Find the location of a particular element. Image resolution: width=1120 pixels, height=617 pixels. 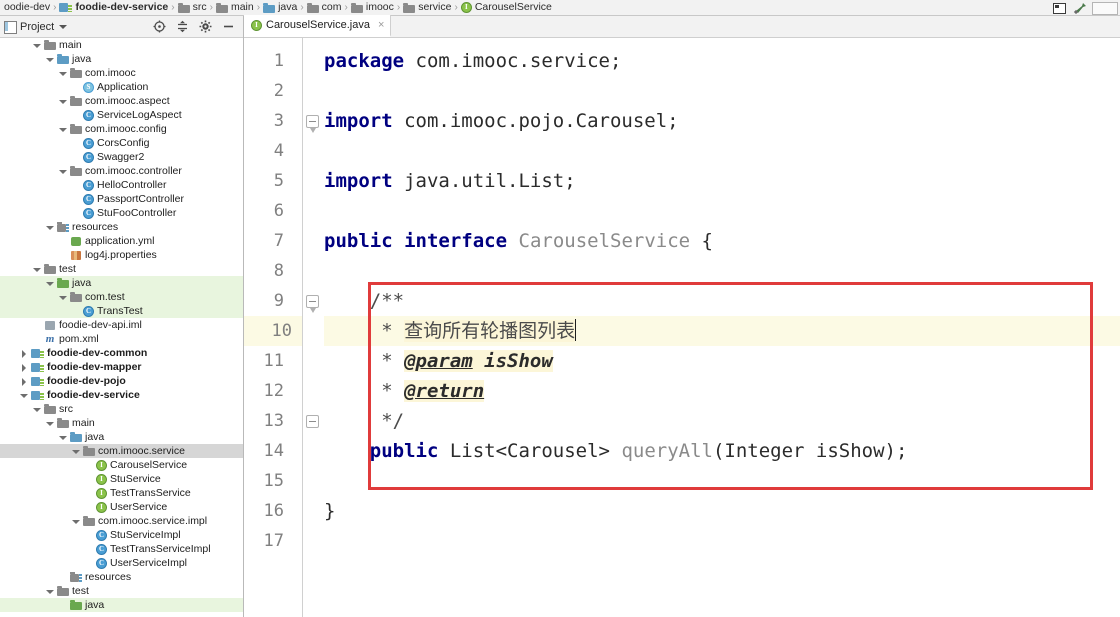

line-number-6: 6 is located at coordinates (269, 211).